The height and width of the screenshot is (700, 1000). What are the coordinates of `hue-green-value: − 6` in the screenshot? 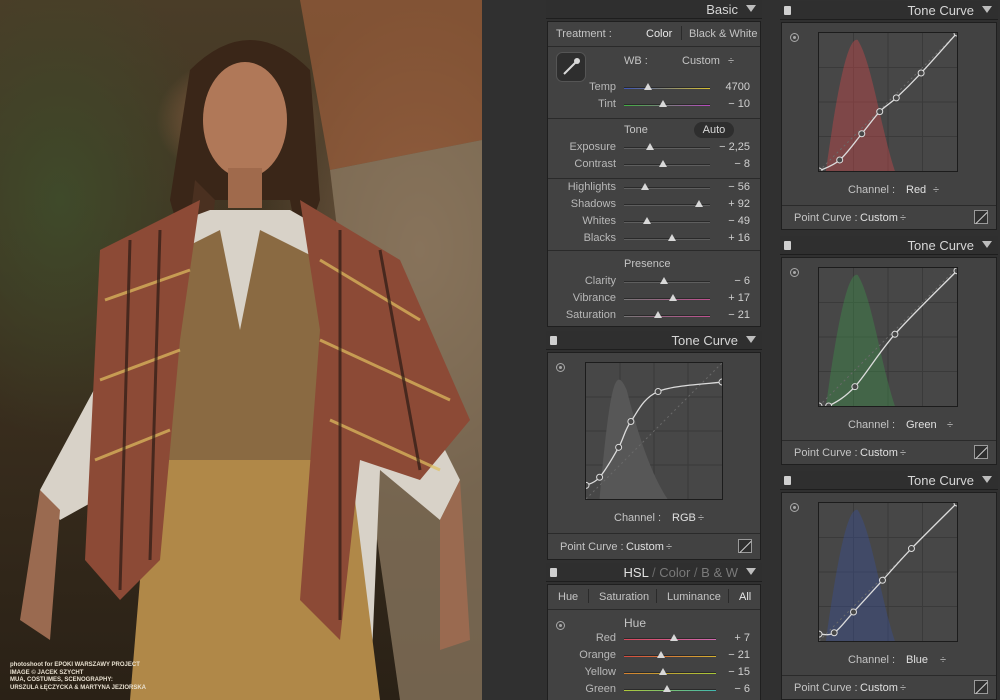 It's located at (730, 689).